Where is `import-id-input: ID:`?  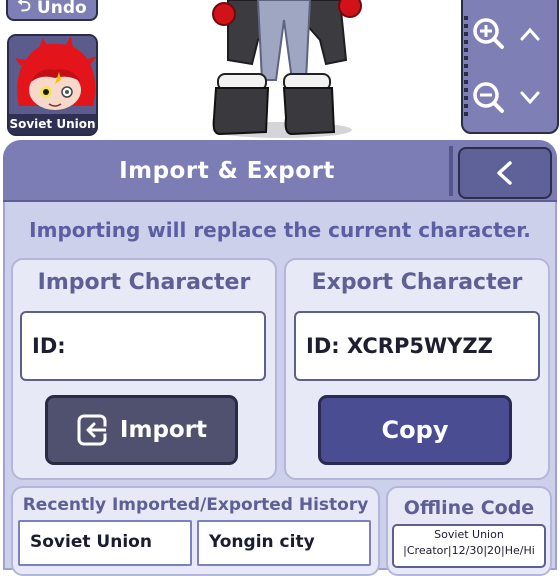
import-id-input: ID: is located at coordinates (143, 346).